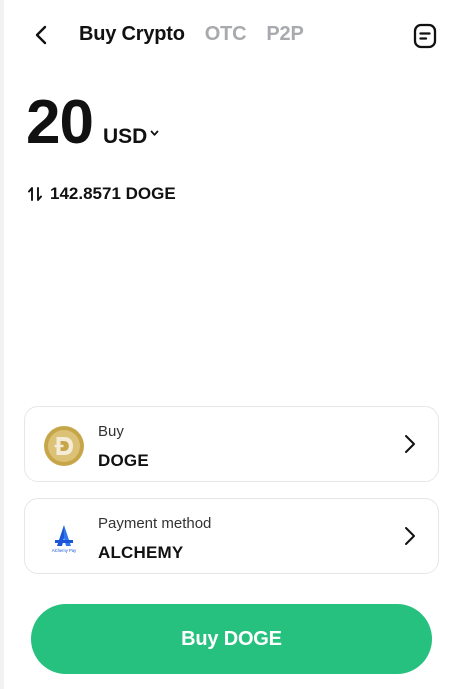  I want to click on tab-bar: Buy Crypto OTC P2P, so click(201, 34).